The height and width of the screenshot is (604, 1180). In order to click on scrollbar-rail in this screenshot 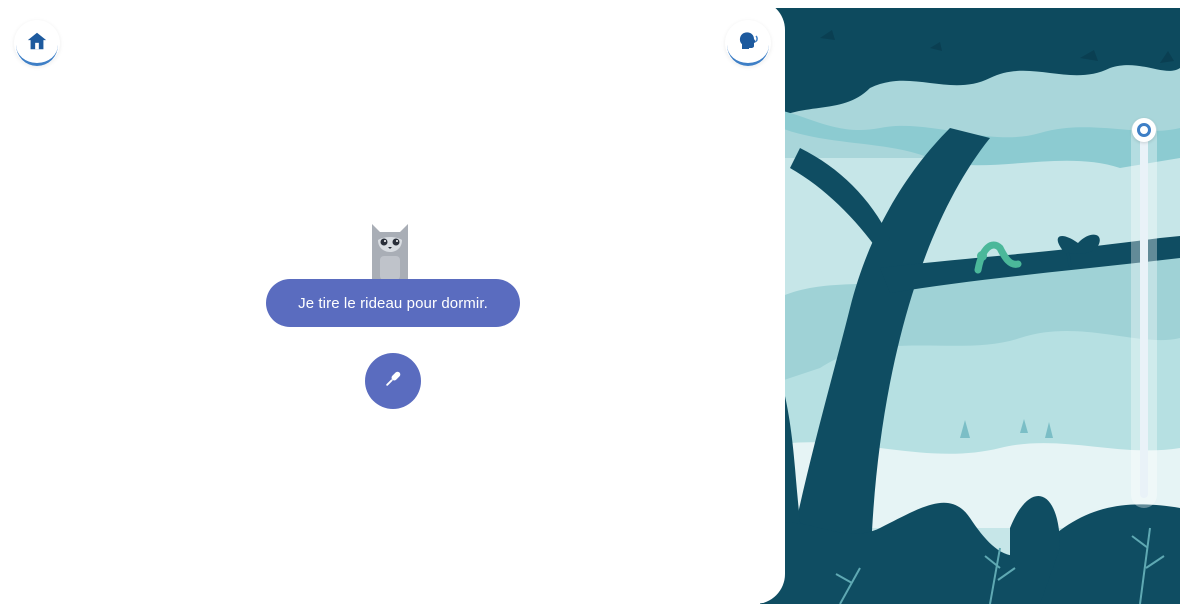, I will do `click(1144, 313)`.